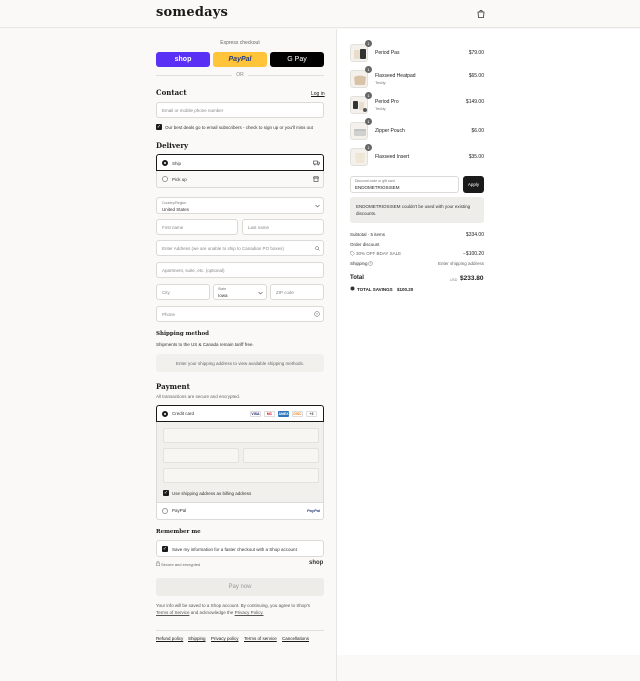  What do you see at coordinates (297, 414) in the screenshot?
I see `discover-icon: DISC` at bounding box center [297, 414].